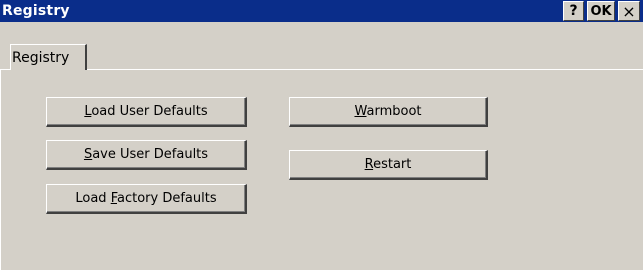  I want to click on load-factory-defaults-button: Load Factory Defaults, so click(146, 199).